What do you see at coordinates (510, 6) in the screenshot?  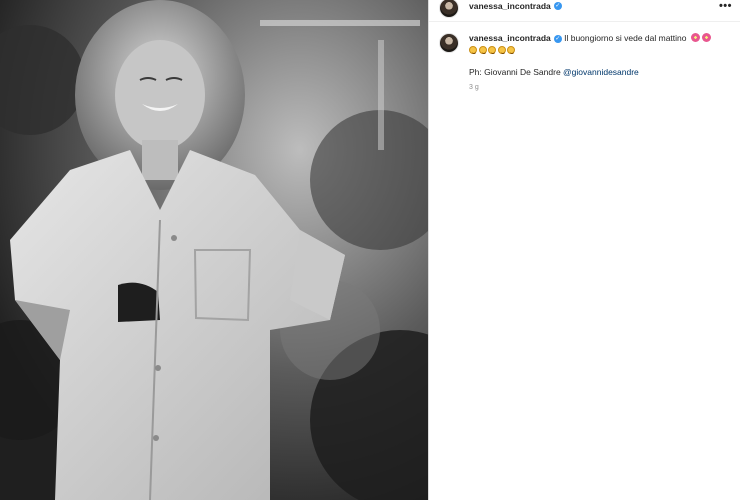 I see `header-username: vanessa_incontrada` at bounding box center [510, 6].